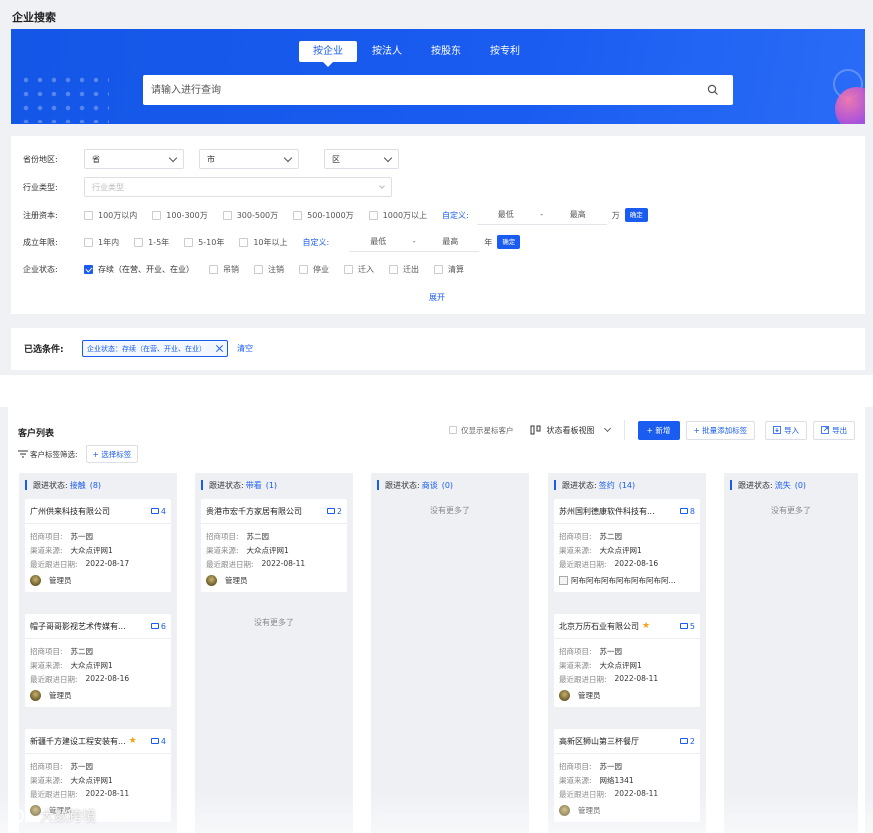 This screenshot has width=873, height=833. I want to click on status-option: 注销, so click(269, 269).